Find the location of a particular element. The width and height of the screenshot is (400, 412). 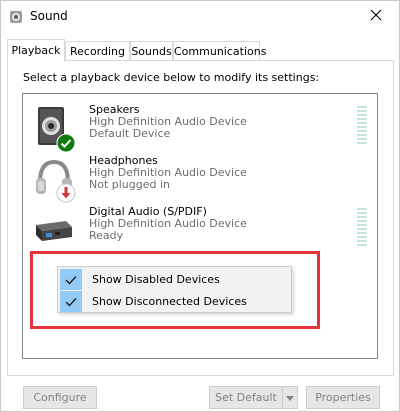

menu-item-label: Show Disabled Devices is located at coordinates (156, 279).